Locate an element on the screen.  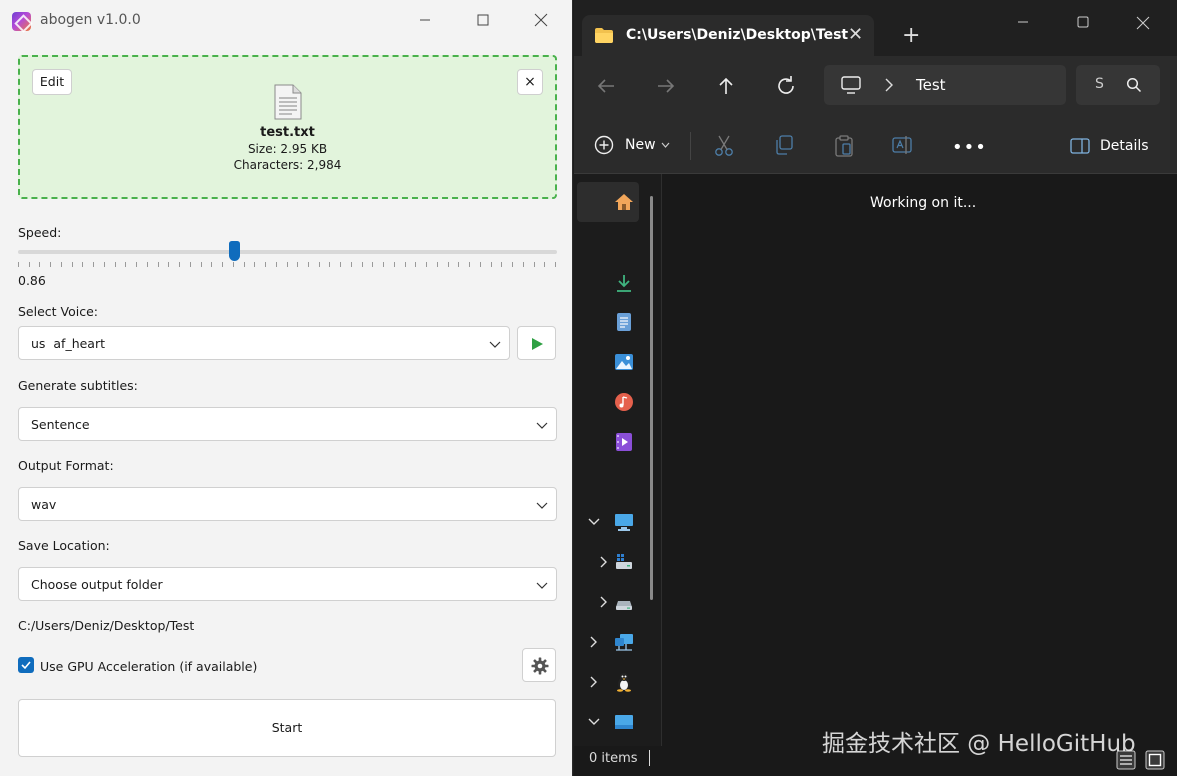
navigation-pane is located at coordinates (618, 460).